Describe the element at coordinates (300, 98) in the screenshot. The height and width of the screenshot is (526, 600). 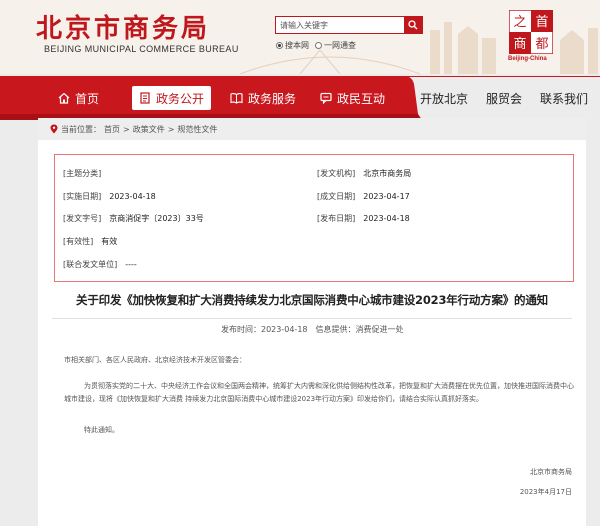
I see `main-navigation: 首页 政务公开 政务服务 政民互动 开放北京 服贸会 联系我们` at that location.